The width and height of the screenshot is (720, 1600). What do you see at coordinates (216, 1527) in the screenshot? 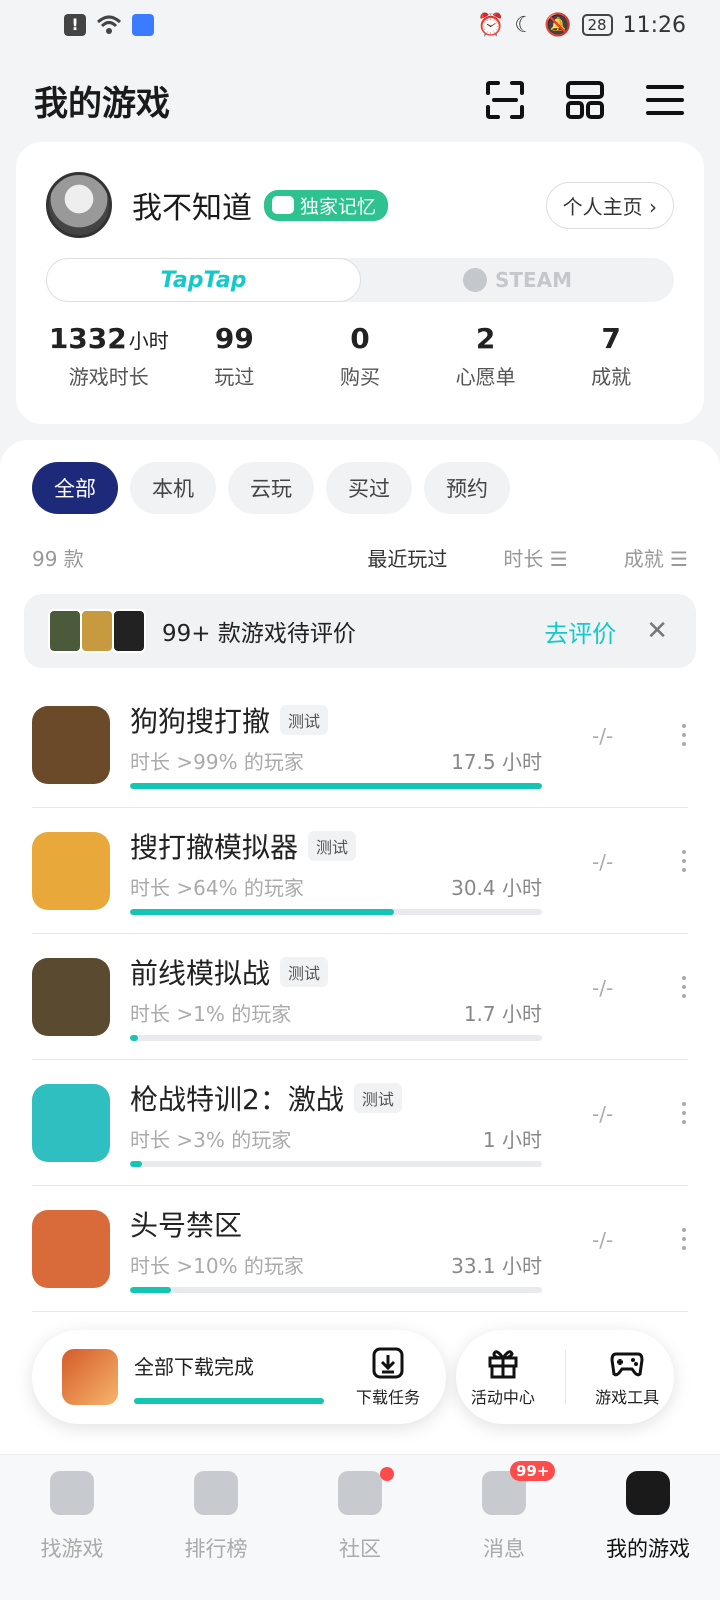
I see `nav-ranking: 排行榜` at bounding box center [216, 1527].